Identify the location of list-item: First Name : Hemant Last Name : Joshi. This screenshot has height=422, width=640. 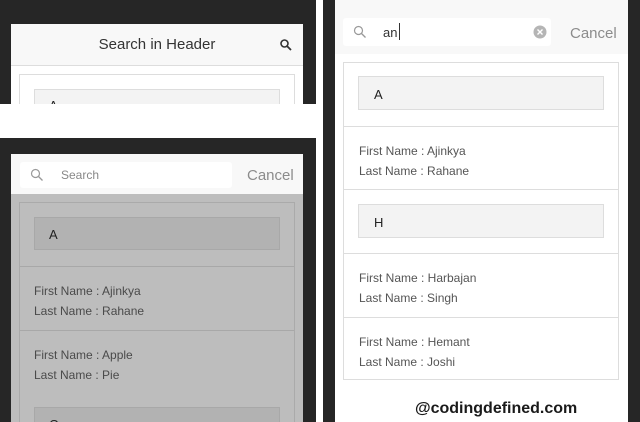
(481, 348).